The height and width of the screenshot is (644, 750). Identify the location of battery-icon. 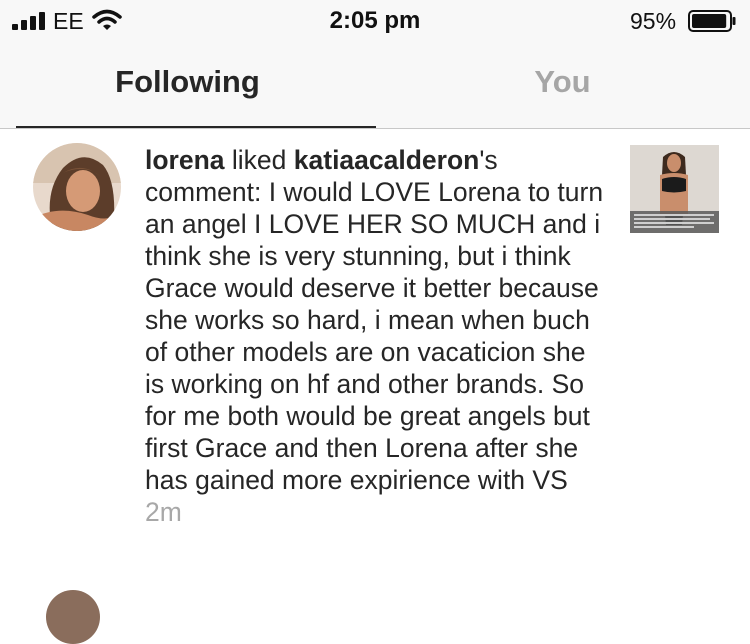
(712, 21).